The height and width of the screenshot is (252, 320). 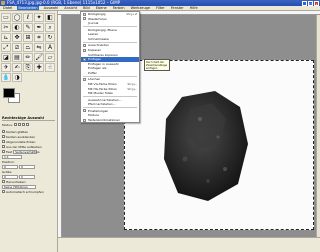 What do you see at coordinates (6, 27) in the screenshot?
I see `scissors-tool-icon: ✂` at bounding box center [6, 27].